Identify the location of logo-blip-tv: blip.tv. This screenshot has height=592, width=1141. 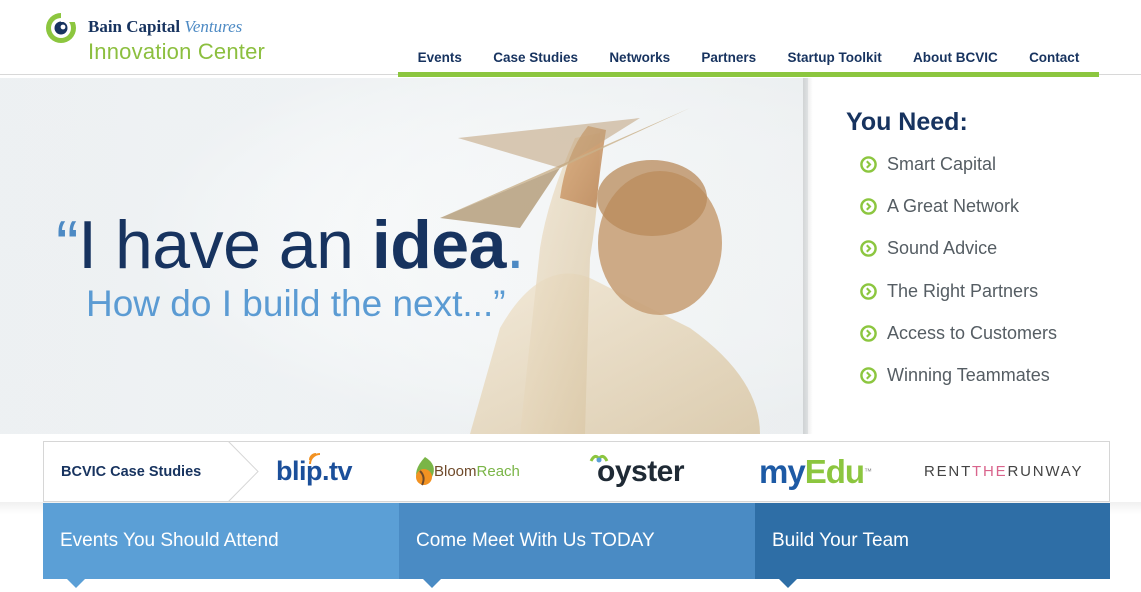
(314, 471).